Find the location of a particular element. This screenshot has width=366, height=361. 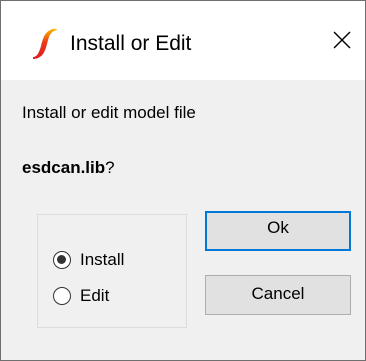

ok-button: Ok is located at coordinates (278, 231).